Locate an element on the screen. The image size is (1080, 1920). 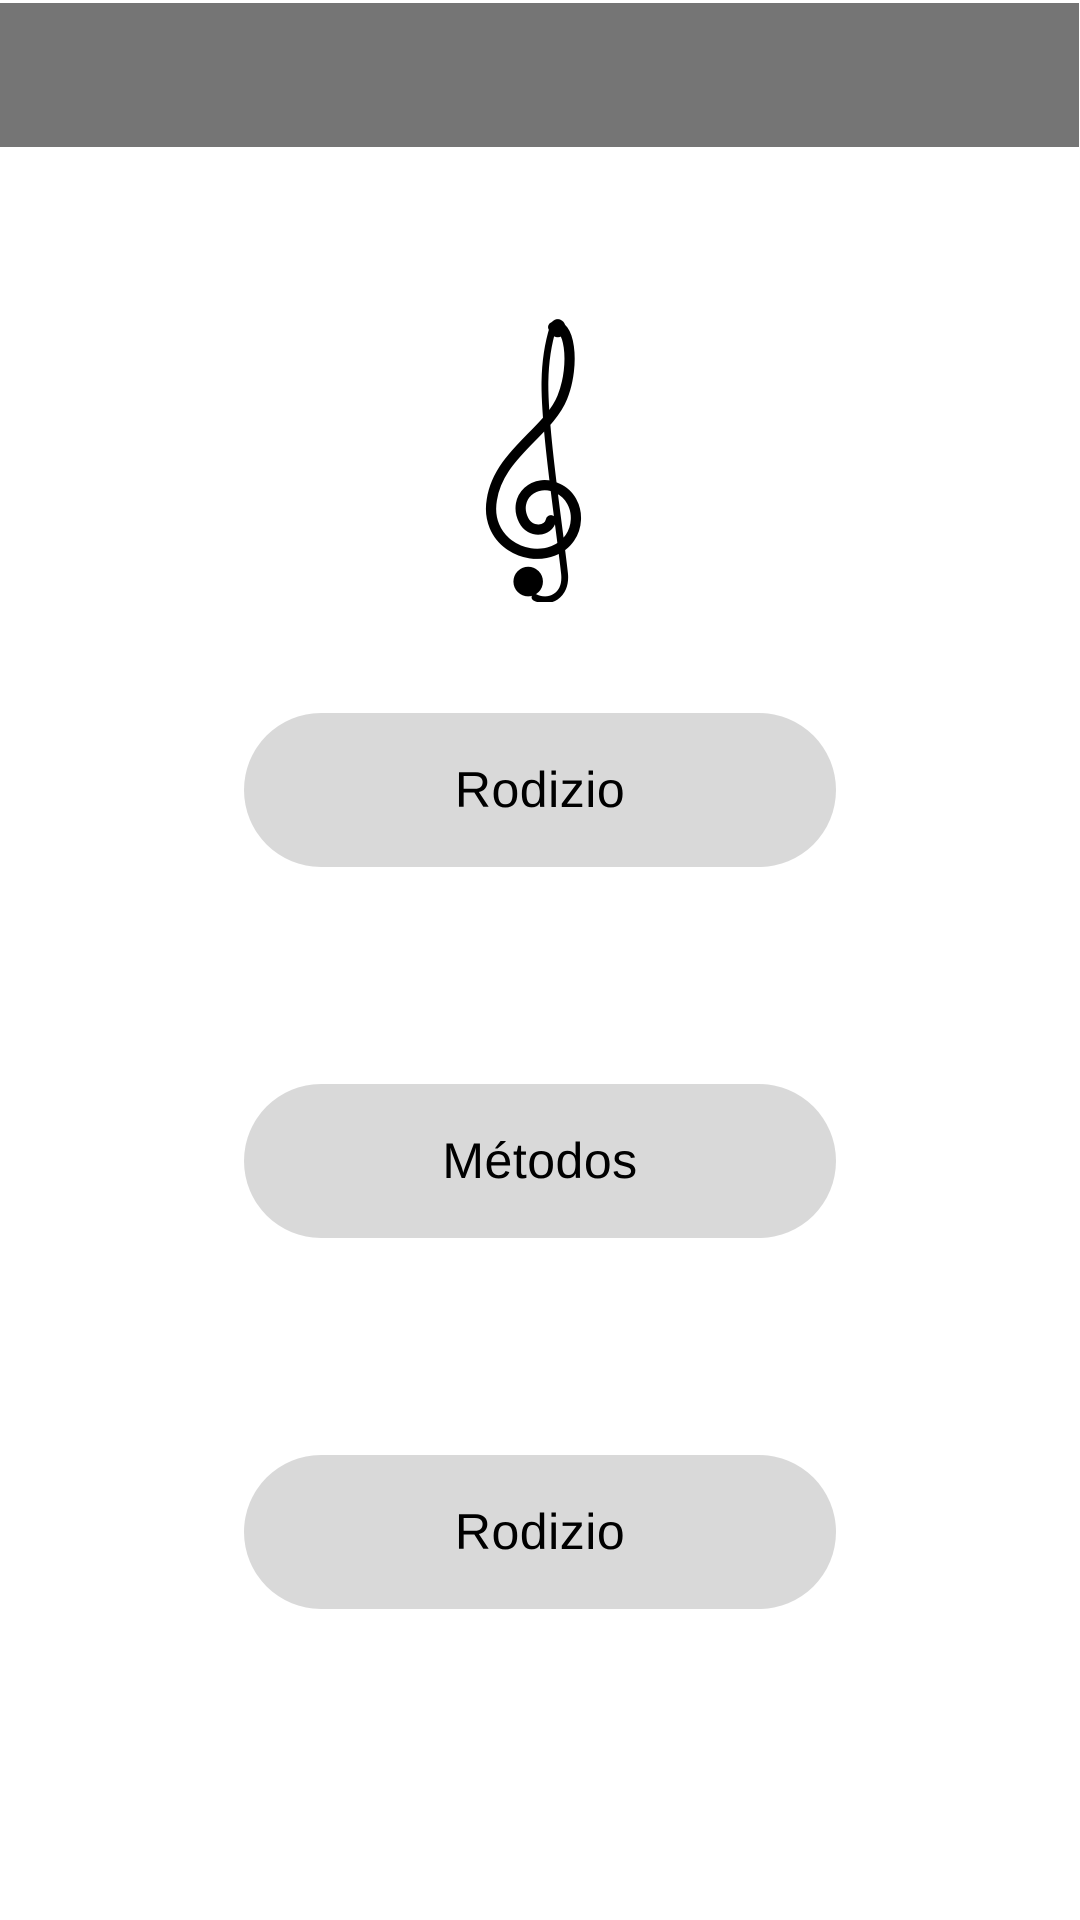
rodizio-button-secondary: Rodizio is located at coordinates (540, 1532).